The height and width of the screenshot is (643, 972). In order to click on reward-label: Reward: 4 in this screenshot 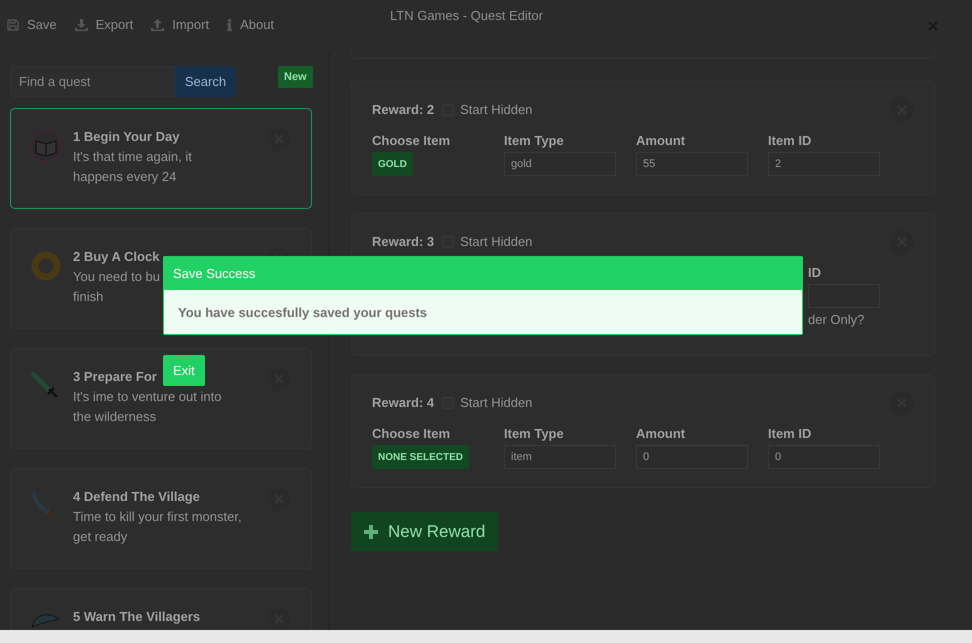, I will do `click(403, 402)`.